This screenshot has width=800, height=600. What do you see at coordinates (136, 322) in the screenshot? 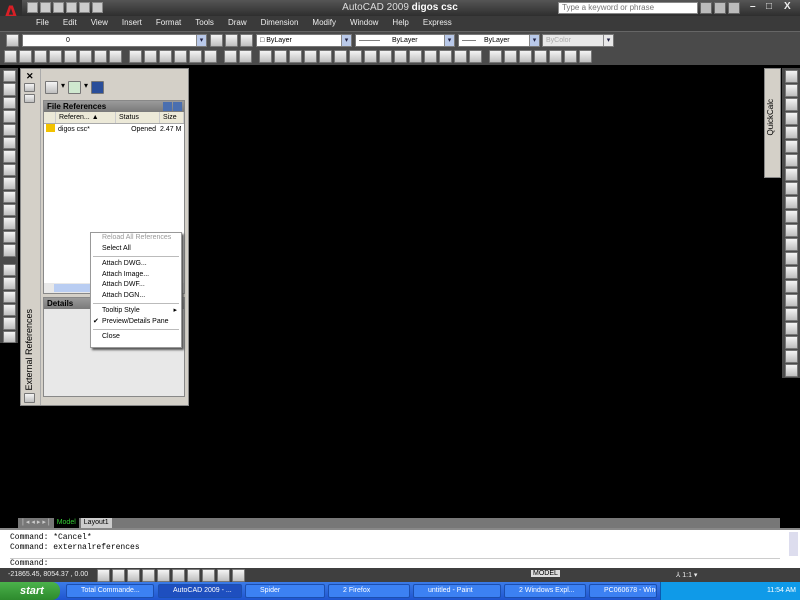
I see `context-menu-item: ✔ Preview/Details Pane` at bounding box center [136, 322].